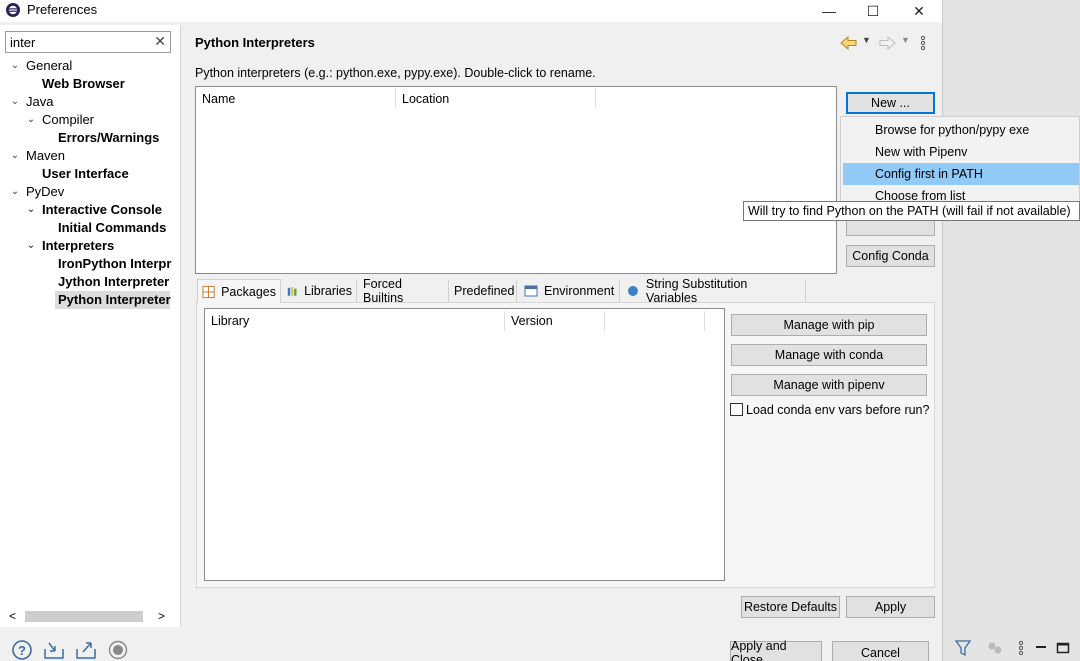  I want to click on help-icon: ?, so click(22, 650).